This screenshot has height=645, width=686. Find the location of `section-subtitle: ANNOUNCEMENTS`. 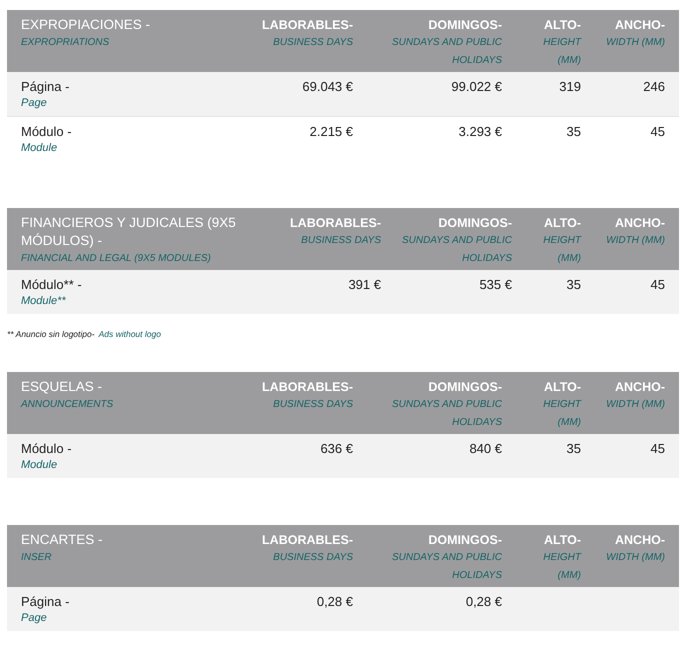

section-subtitle: ANNOUNCEMENTS is located at coordinates (67, 405).